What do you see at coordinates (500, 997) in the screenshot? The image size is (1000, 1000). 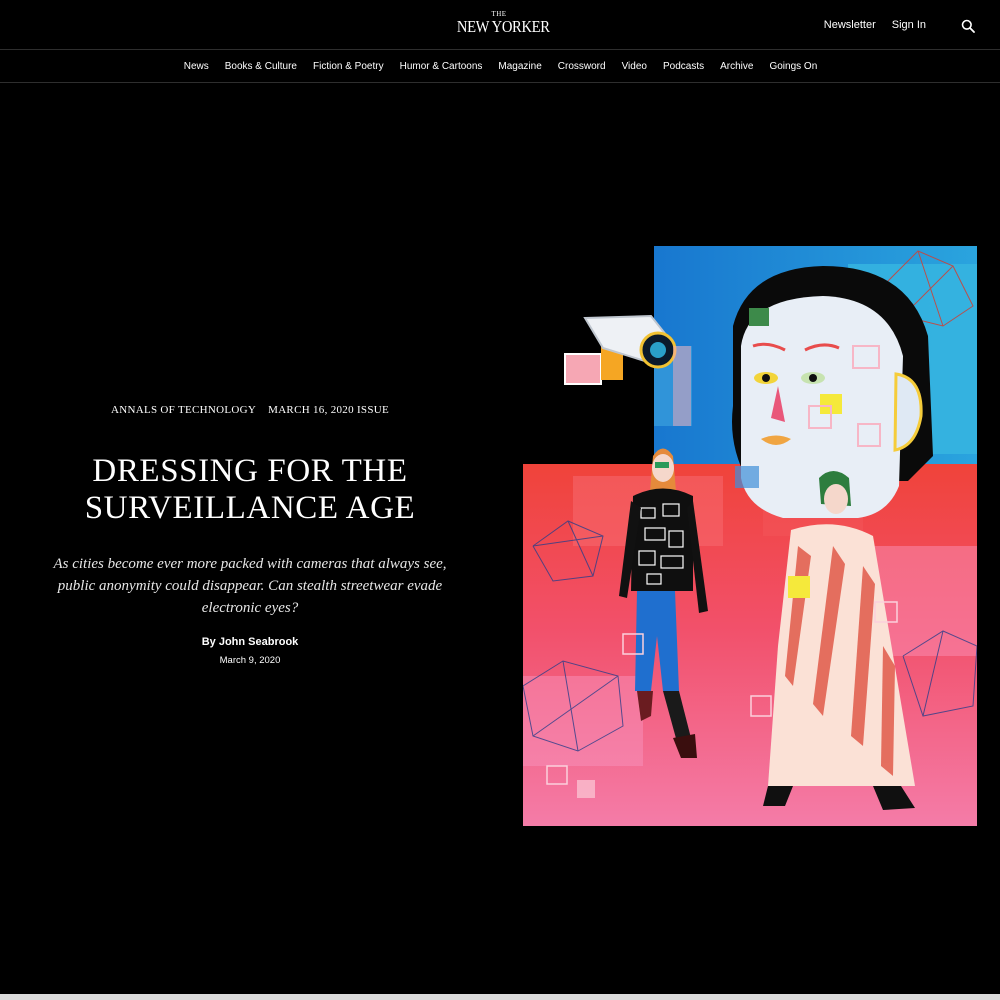 I see `page-bottom-rule` at bounding box center [500, 997].